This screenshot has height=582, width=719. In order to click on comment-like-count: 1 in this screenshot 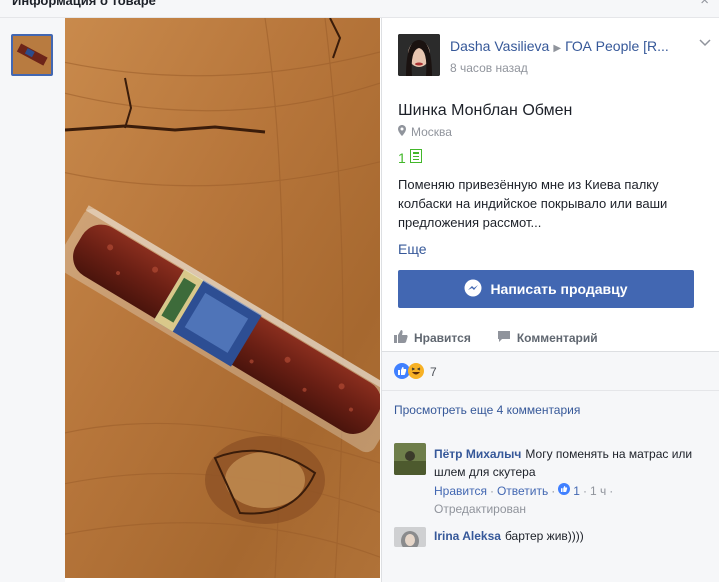, I will do `click(576, 491)`.